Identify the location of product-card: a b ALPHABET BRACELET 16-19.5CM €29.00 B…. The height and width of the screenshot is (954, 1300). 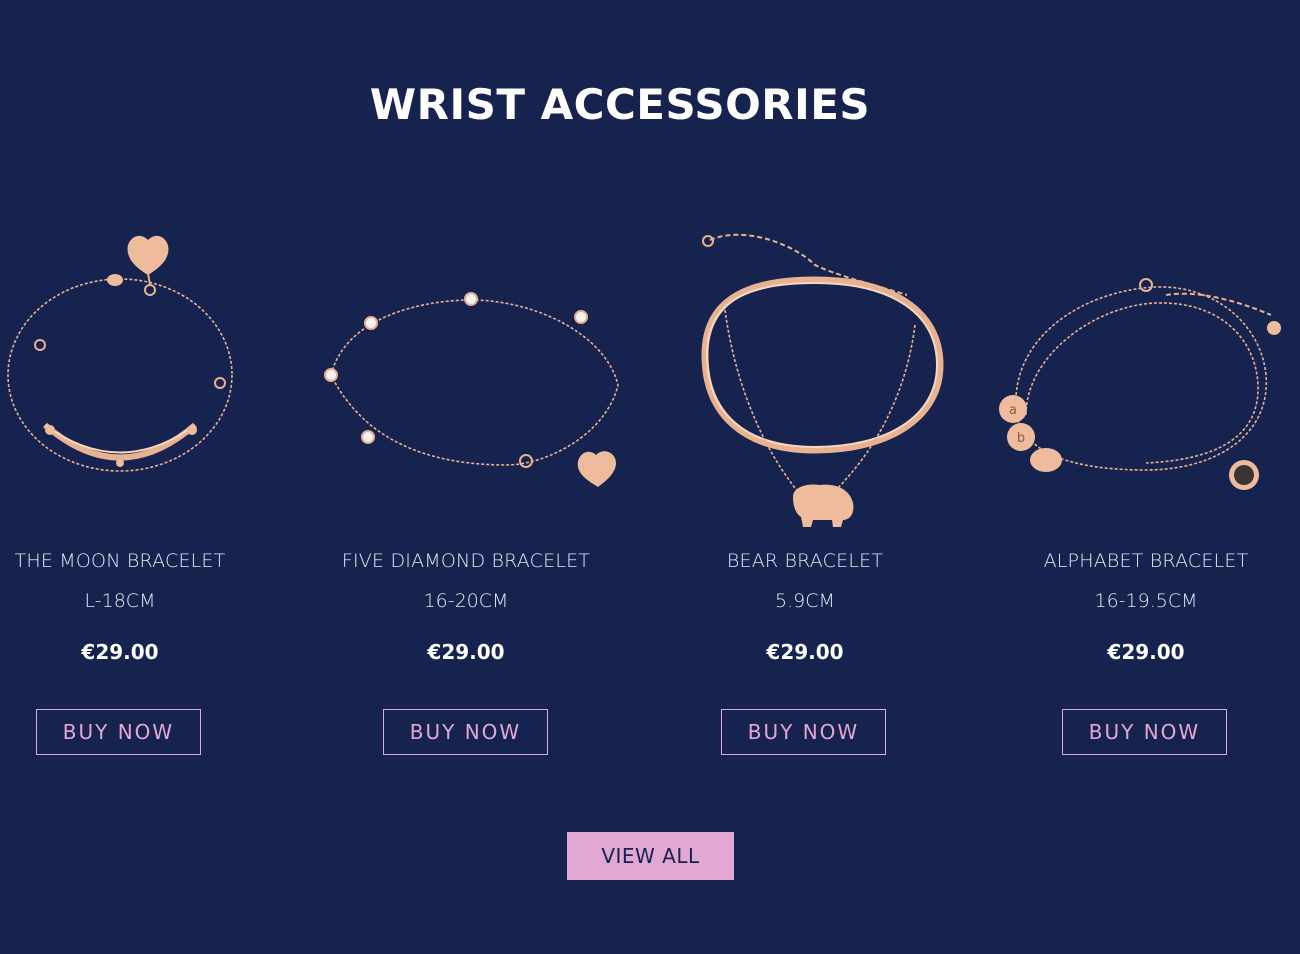
(1143, 485).